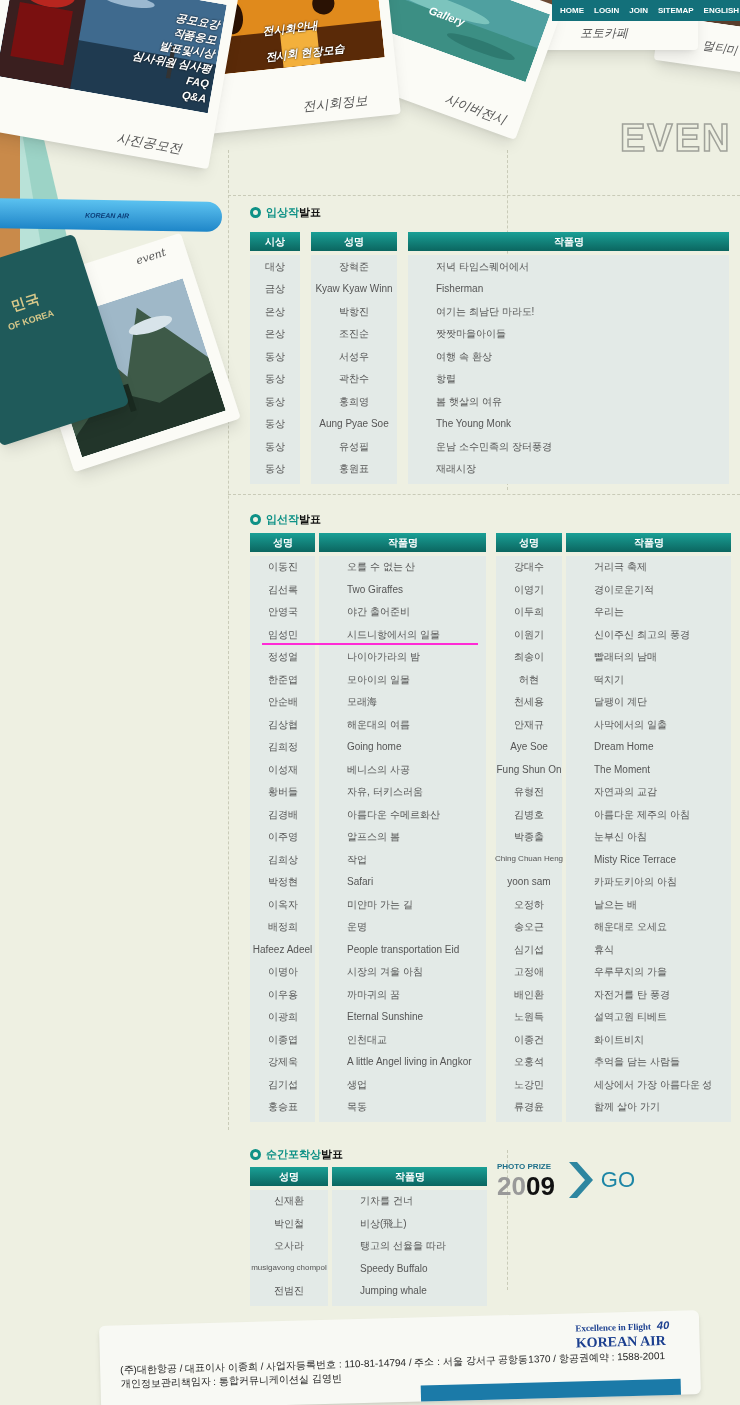 The width and height of the screenshot is (740, 1405). What do you see at coordinates (566, 1179) in the screenshot?
I see `go-link: PHOTO PRIZE 2009 GO` at bounding box center [566, 1179].